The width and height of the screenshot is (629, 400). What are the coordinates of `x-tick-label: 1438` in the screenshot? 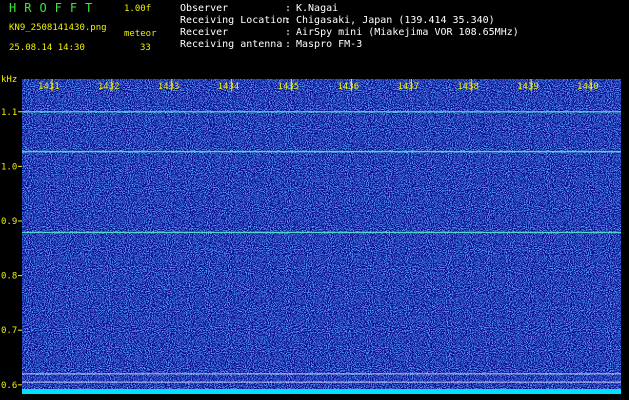 It's located at (468, 87).